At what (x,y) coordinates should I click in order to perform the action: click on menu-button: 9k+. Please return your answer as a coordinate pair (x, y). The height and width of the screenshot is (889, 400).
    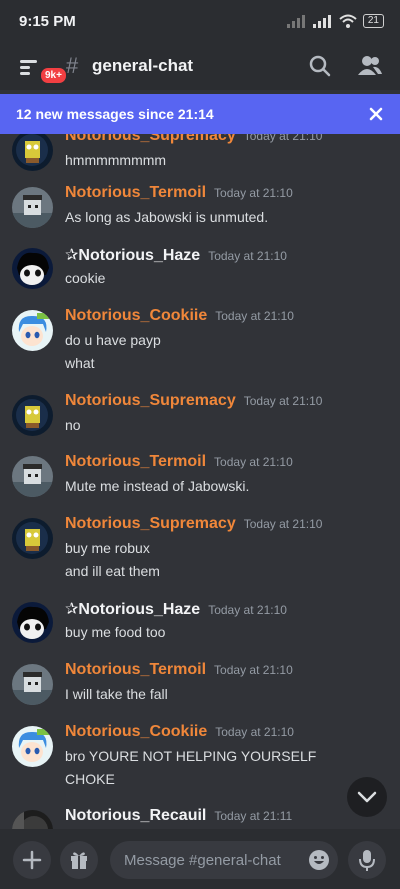
    Looking at the image, I should click on (42, 69).